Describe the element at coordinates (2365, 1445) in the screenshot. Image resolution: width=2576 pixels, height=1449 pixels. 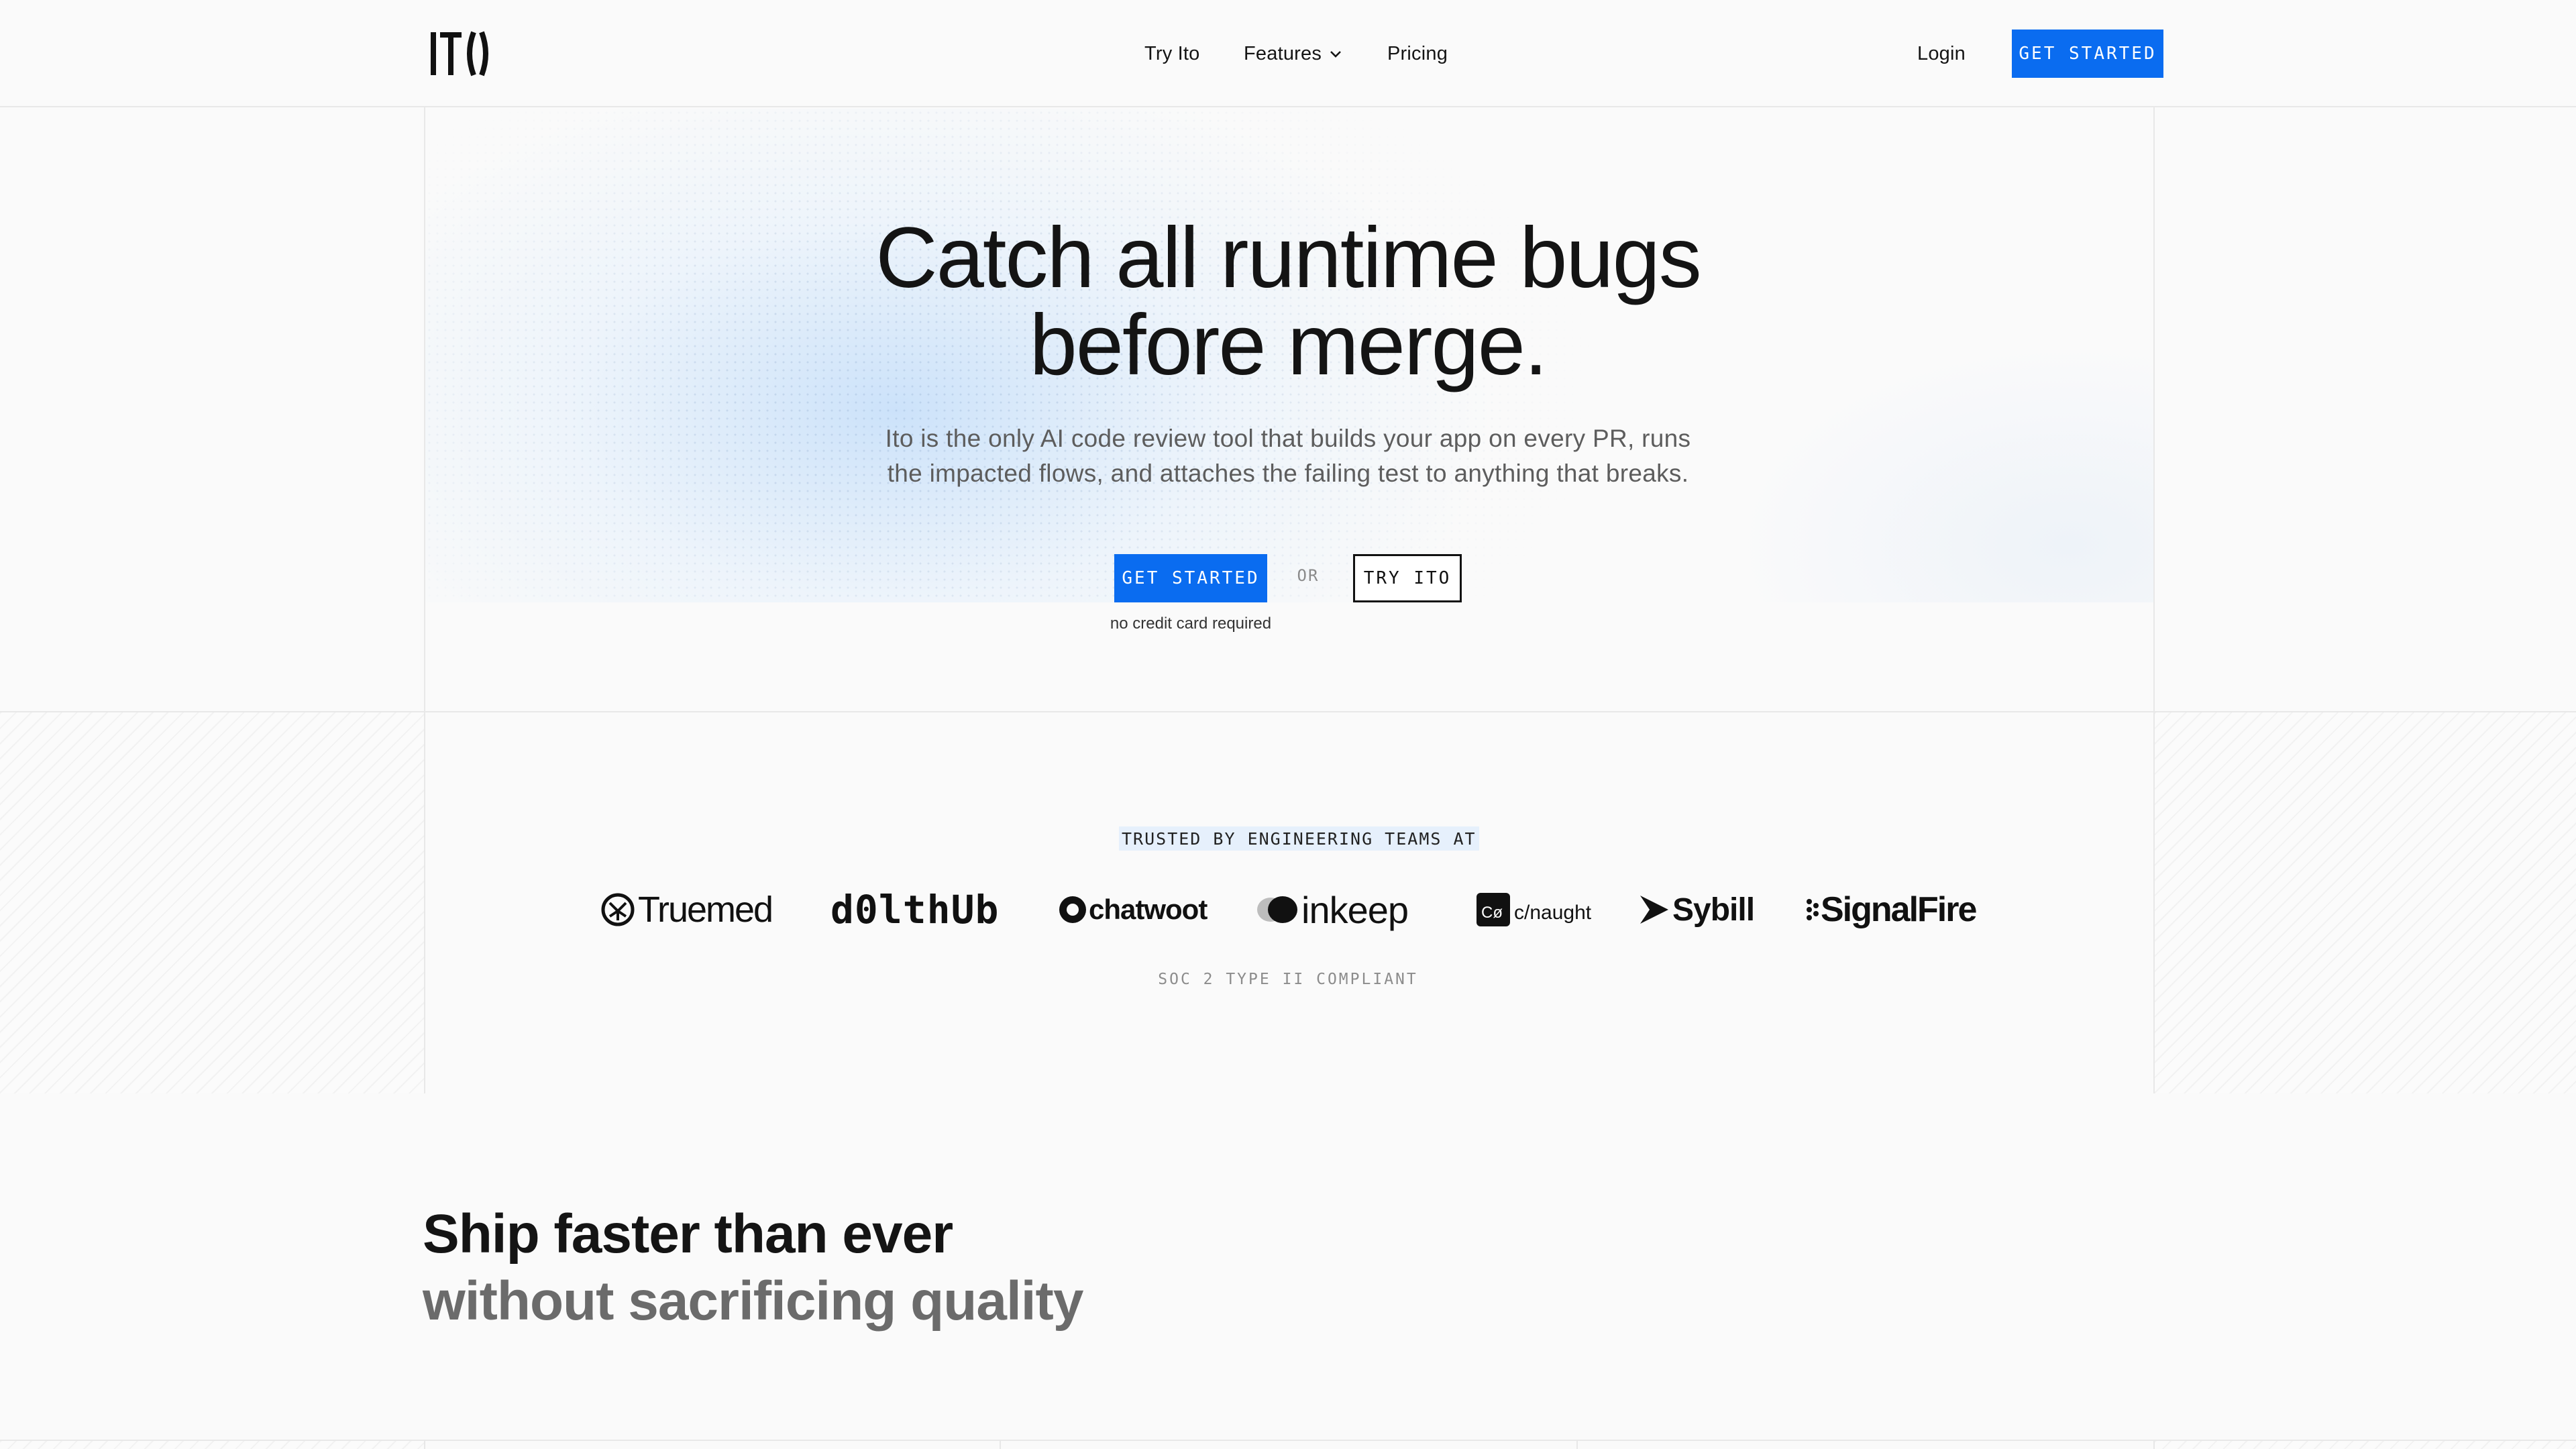
I see `hatch-strip-bottom-right` at that location.